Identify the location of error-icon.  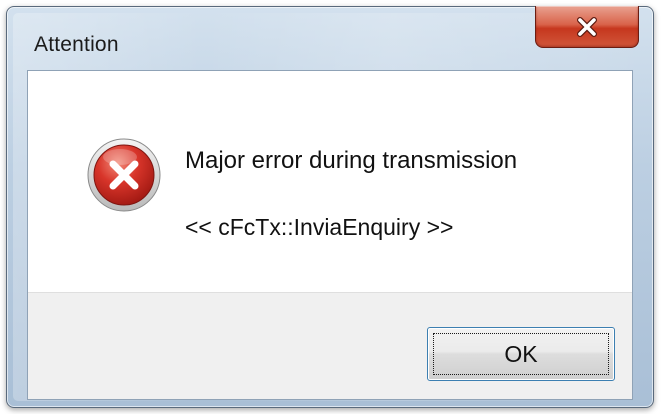
(124, 175).